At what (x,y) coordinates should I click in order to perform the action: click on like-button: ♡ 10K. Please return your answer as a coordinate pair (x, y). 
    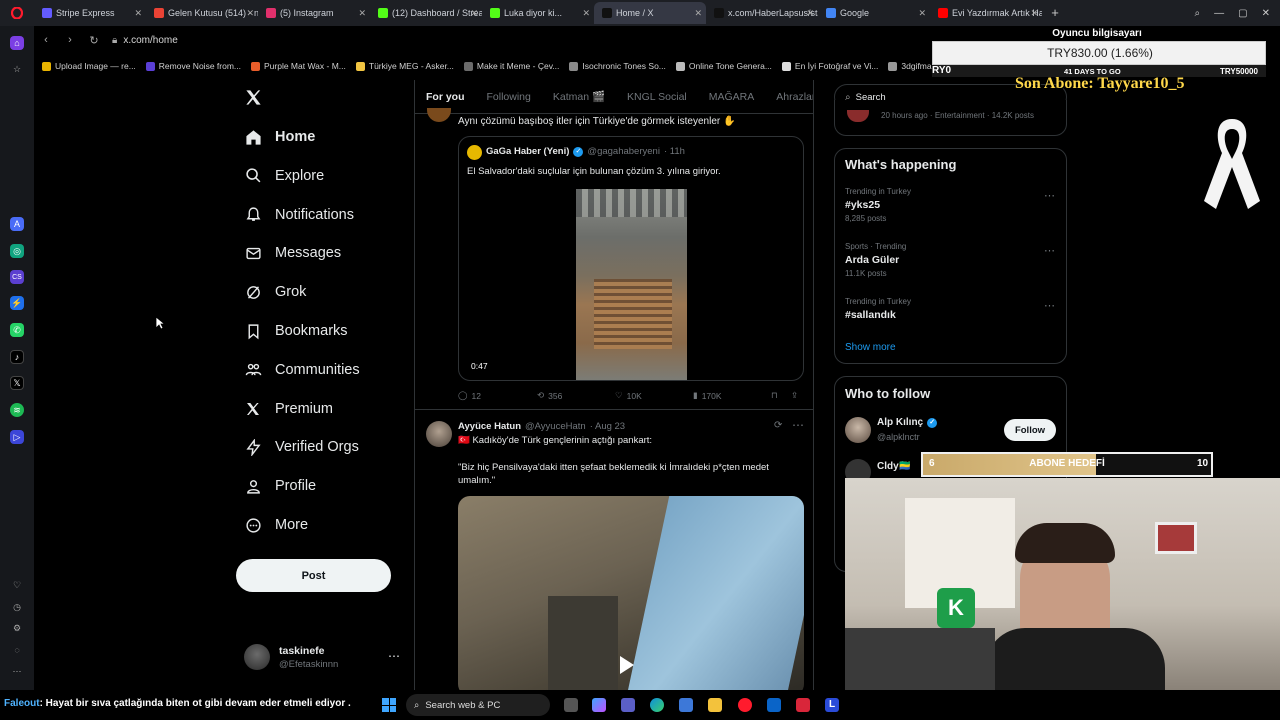
    Looking at the image, I should click on (628, 395).